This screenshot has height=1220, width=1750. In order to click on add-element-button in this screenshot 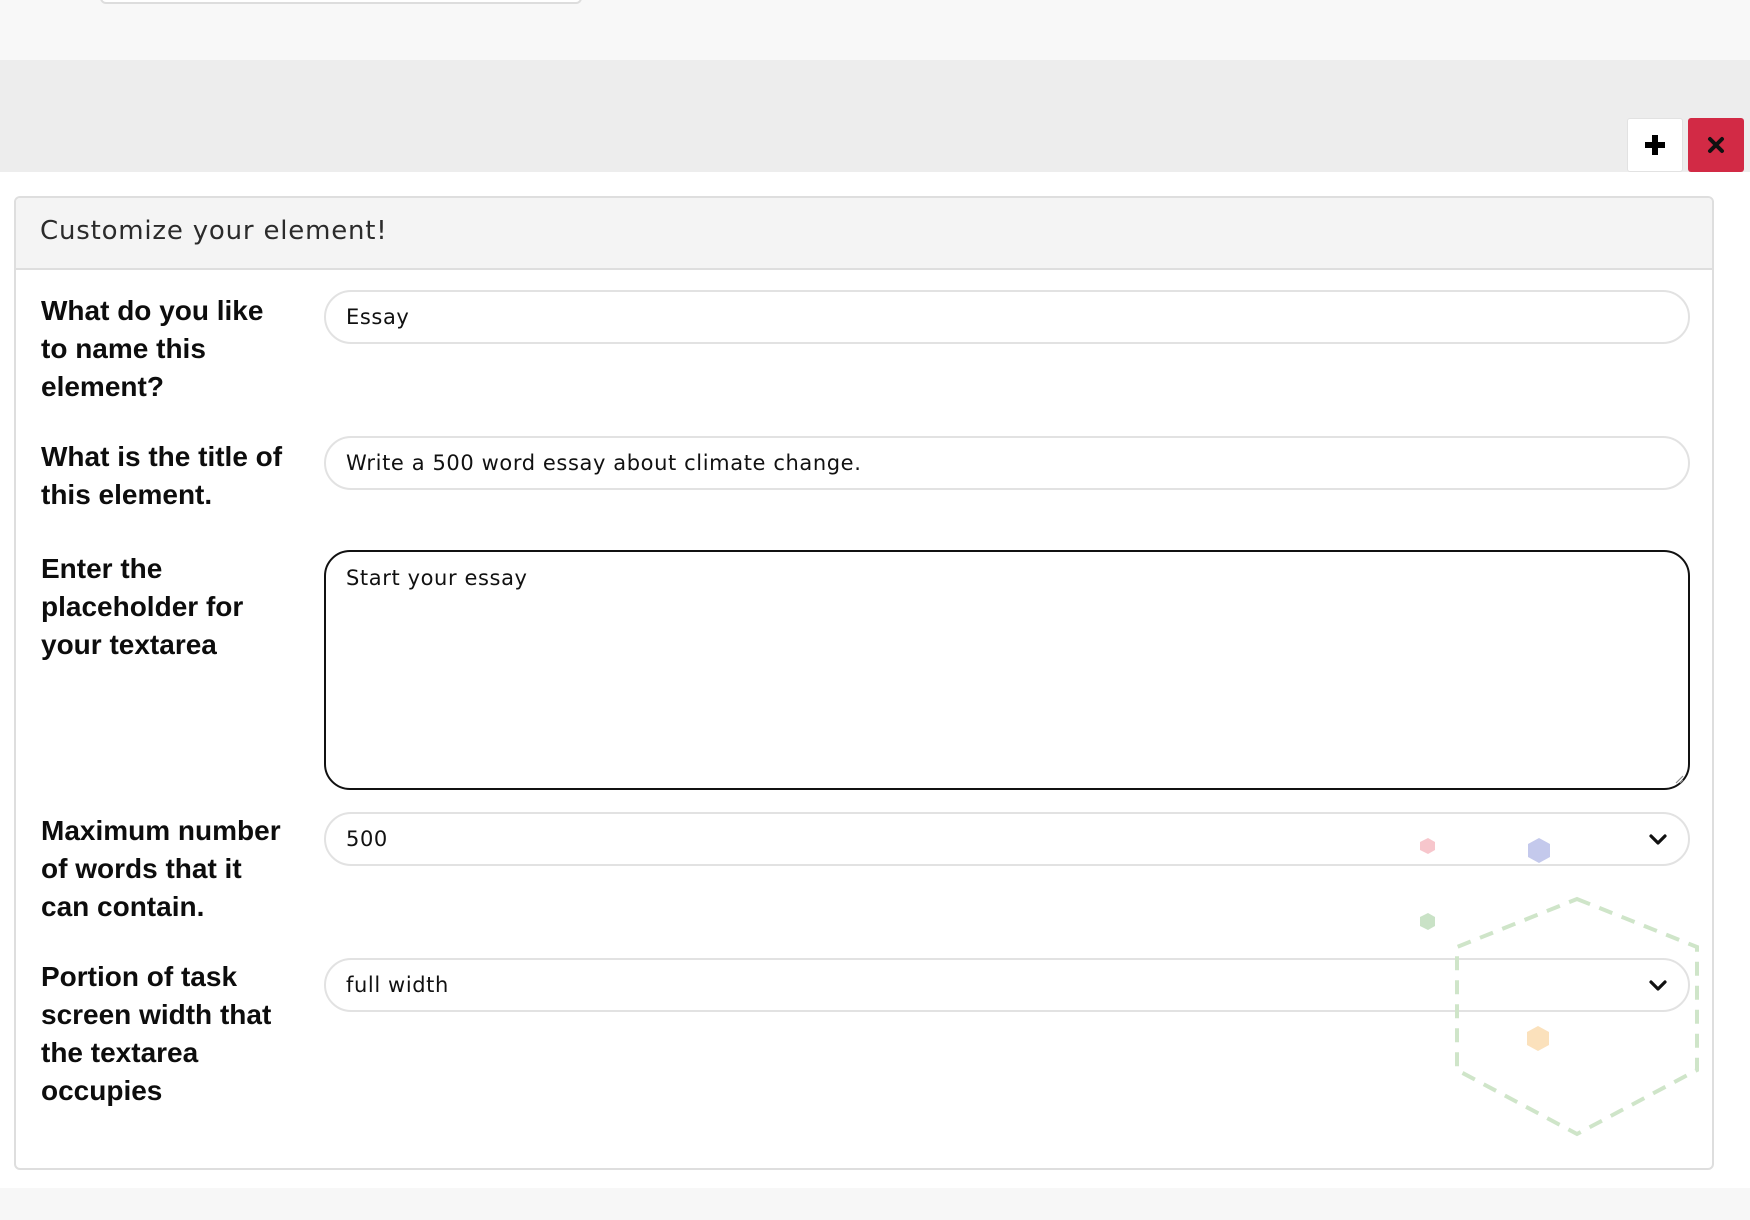, I will do `click(1655, 145)`.